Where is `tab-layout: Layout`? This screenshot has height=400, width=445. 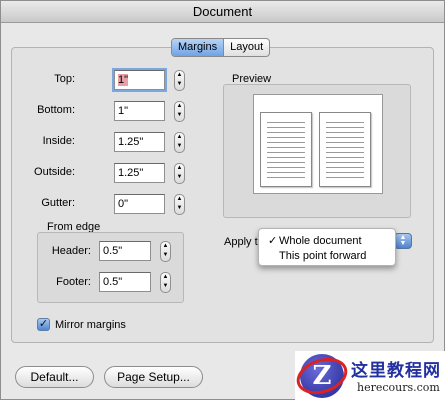 tab-layout: Layout is located at coordinates (246, 47).